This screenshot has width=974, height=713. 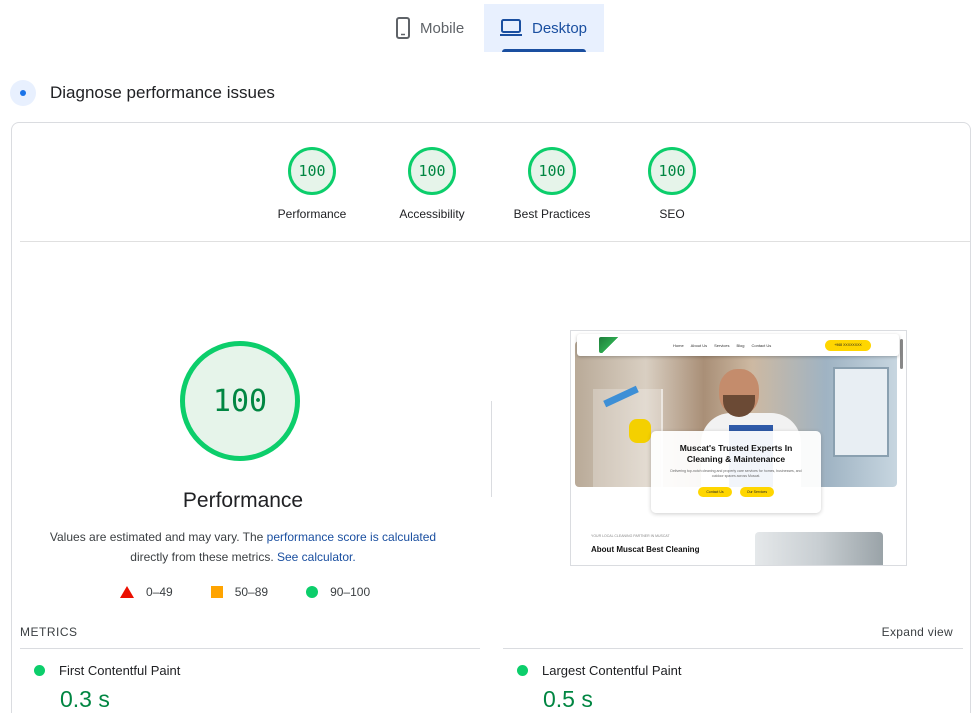 What do you see at coordinates (250, 648) in the screenshot?
I see `metrics-divider-left` at bounding box center [250, 648].